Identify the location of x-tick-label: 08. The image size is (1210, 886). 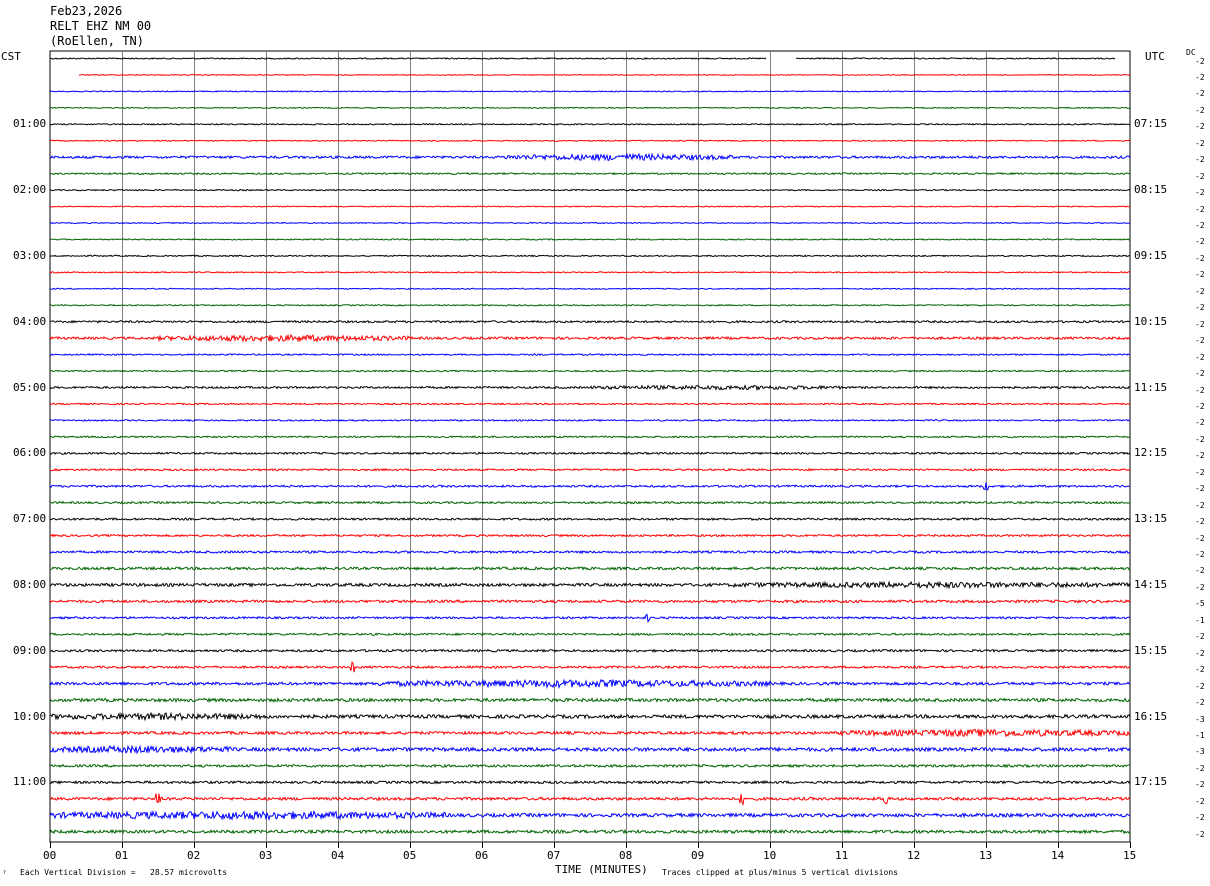
(626, 855).